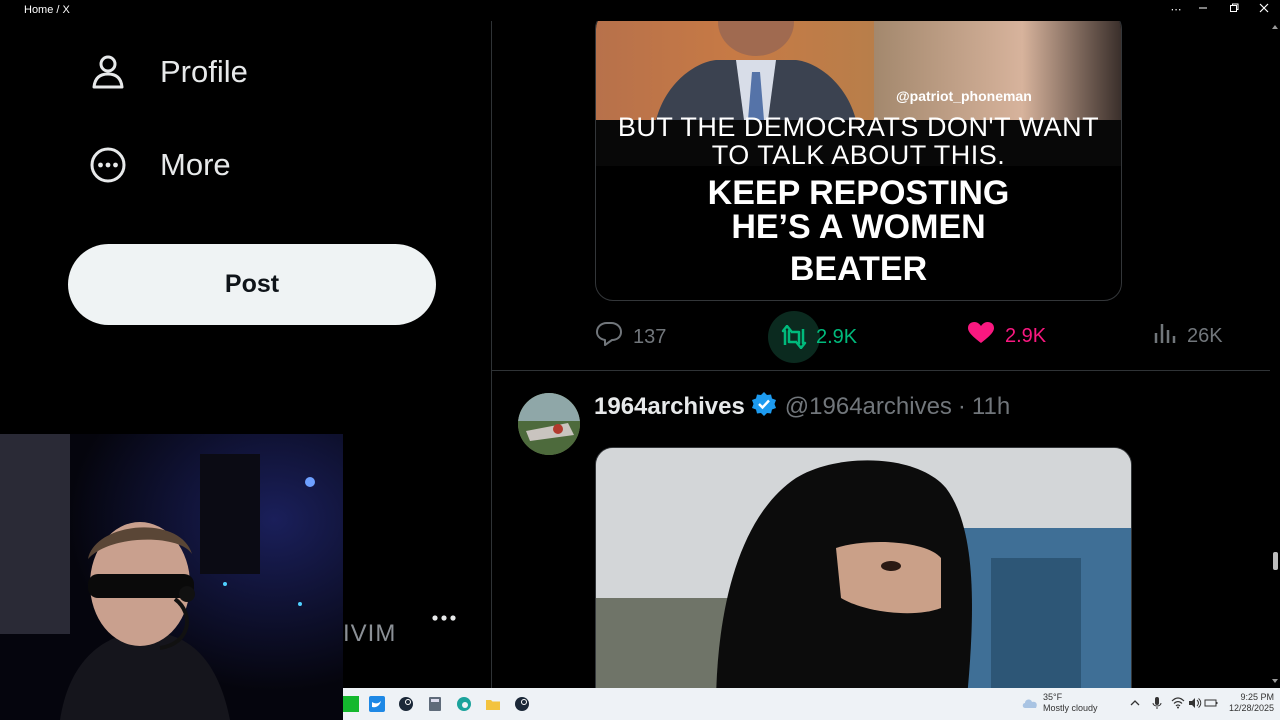 The height and width of the screenshot is (720, 1280). I want to click on media-caption-line: BUT THE DEMOCRATS DON'T WANT, so click(858, 127).